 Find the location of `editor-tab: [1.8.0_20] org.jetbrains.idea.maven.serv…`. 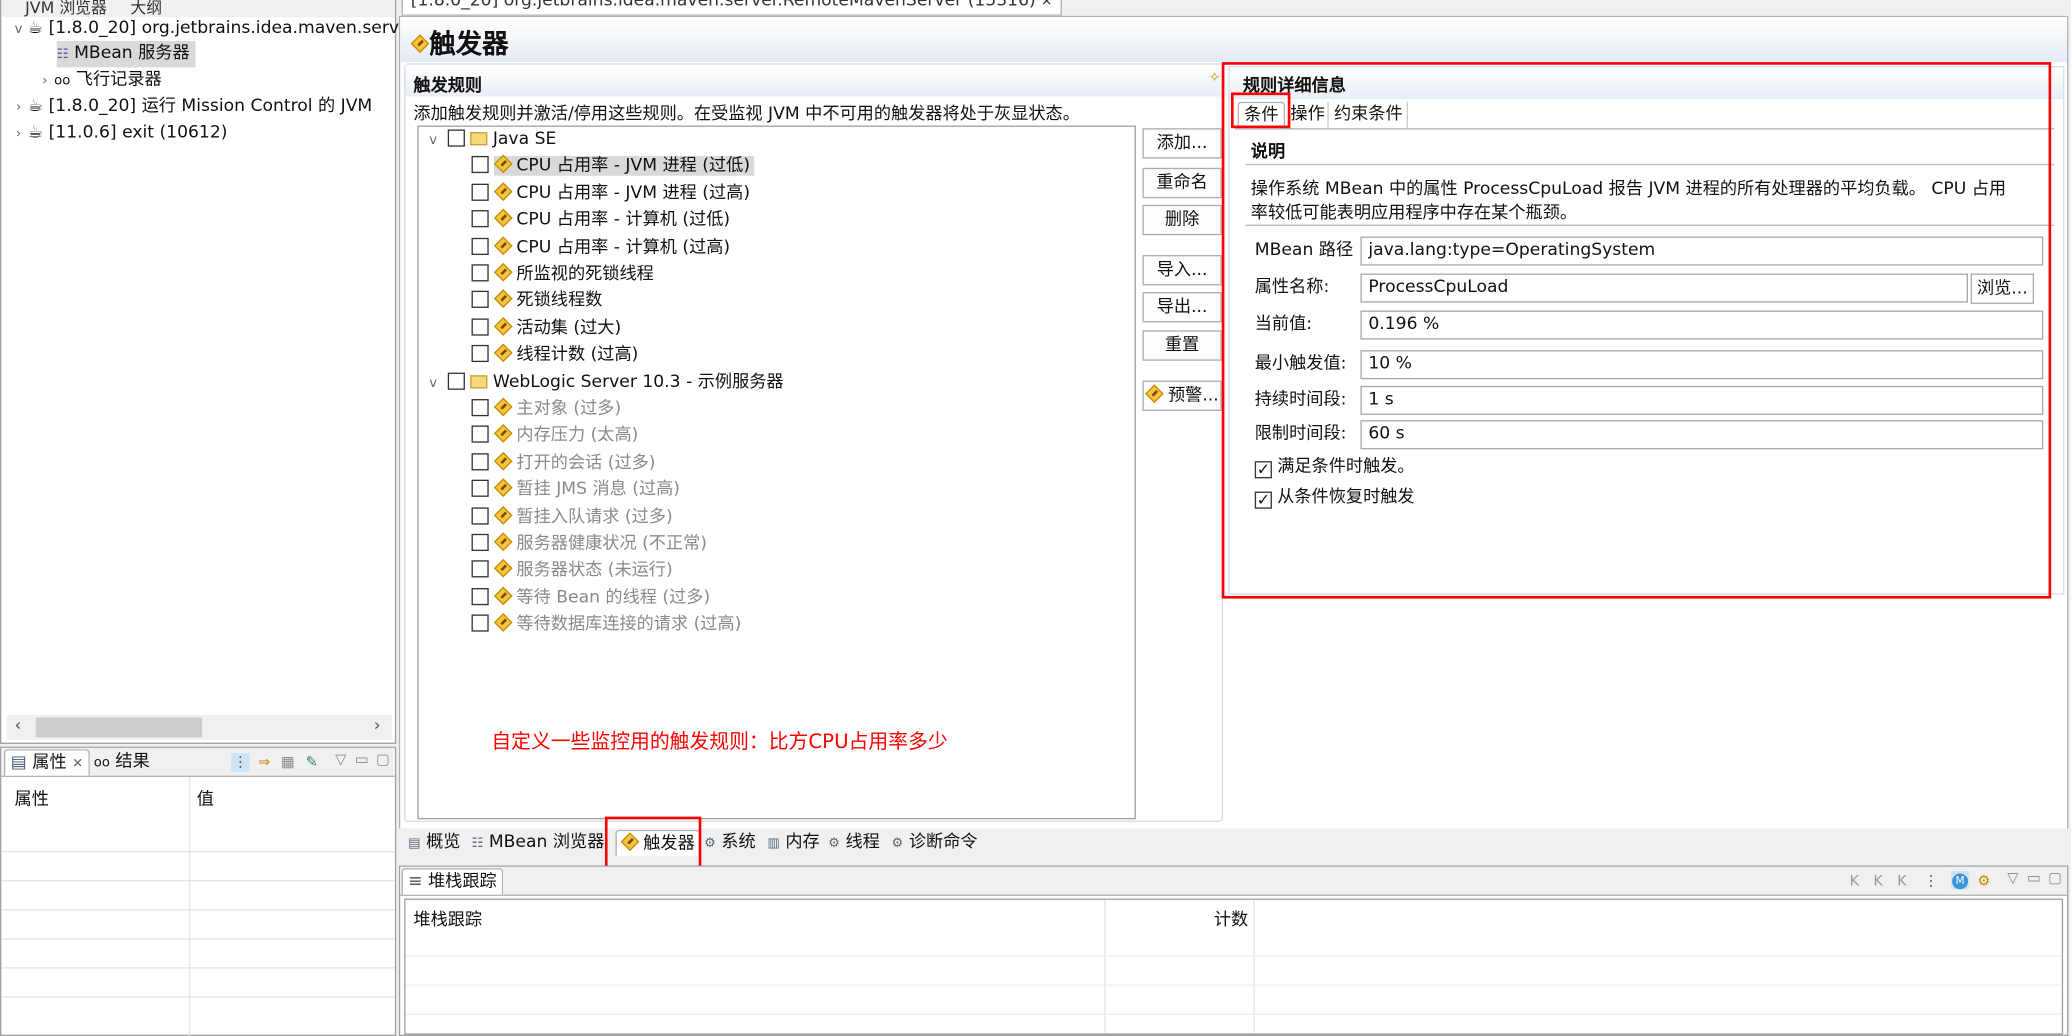

editor-tab: [1.8.0_20] org.jetbrains.idea.maven.serv… is located at coordinates (731, 8).